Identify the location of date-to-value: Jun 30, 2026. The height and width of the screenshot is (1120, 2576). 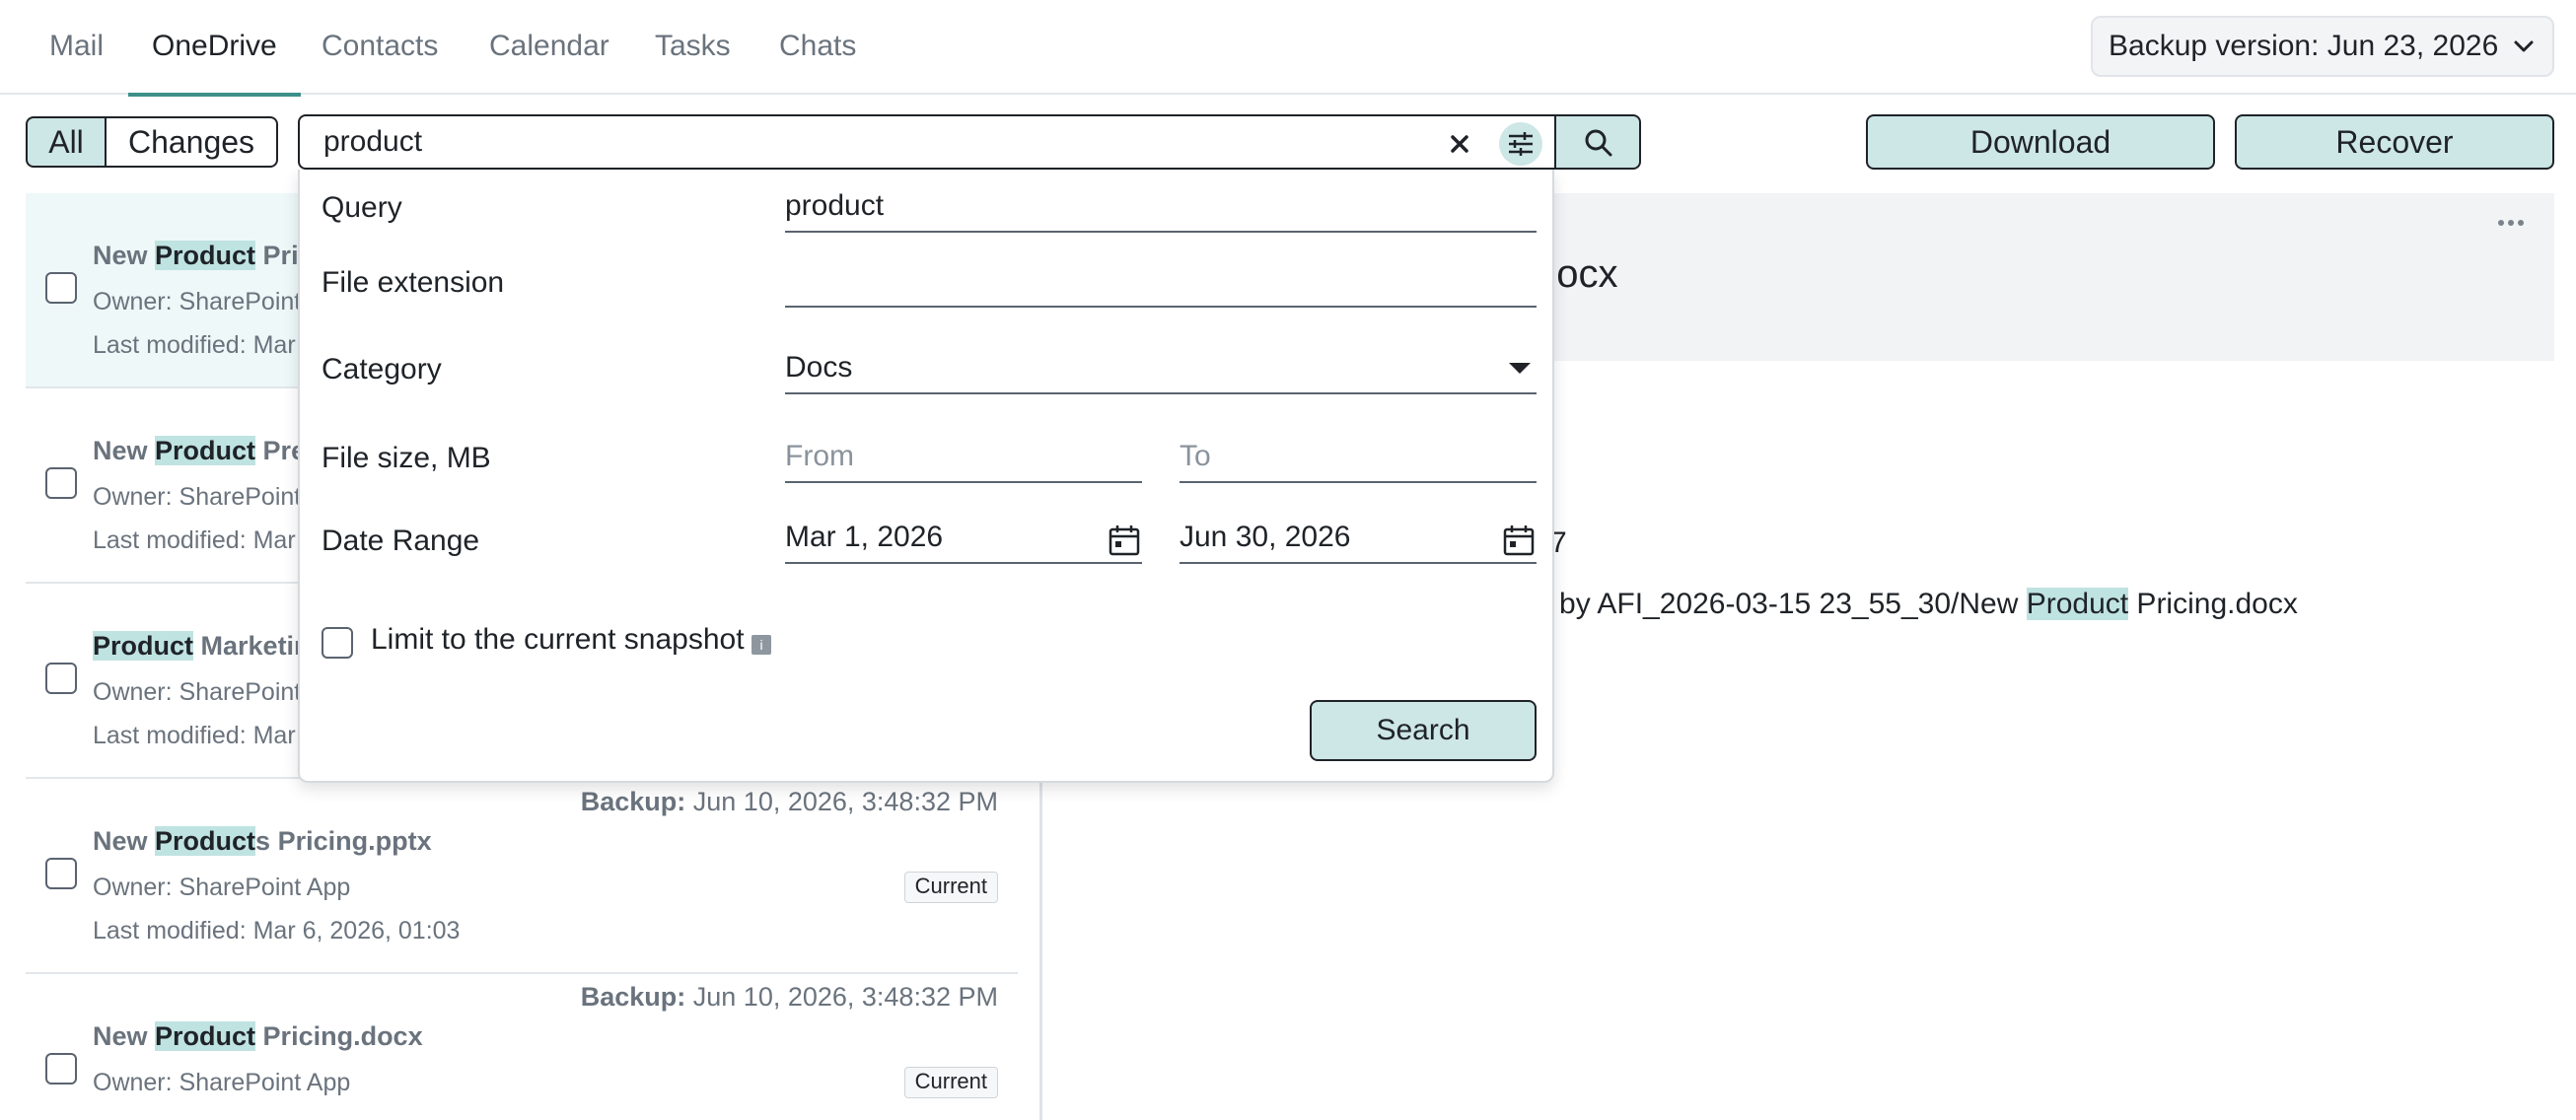
(1265, 537).